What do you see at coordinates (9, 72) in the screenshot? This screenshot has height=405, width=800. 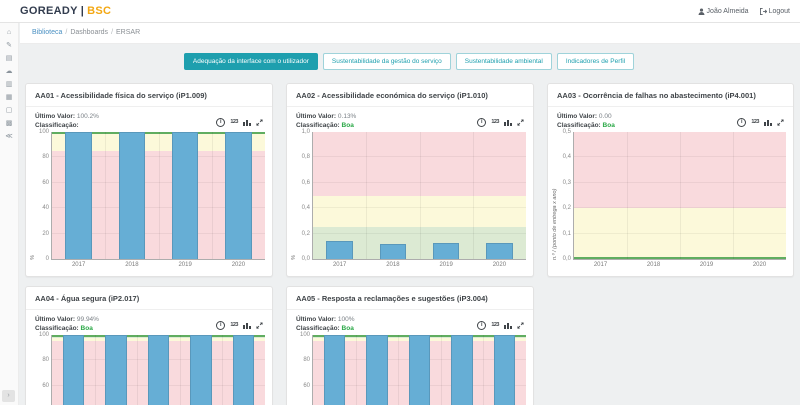 I see `cloud-icon: ☁` at bounding box center [9, 72].